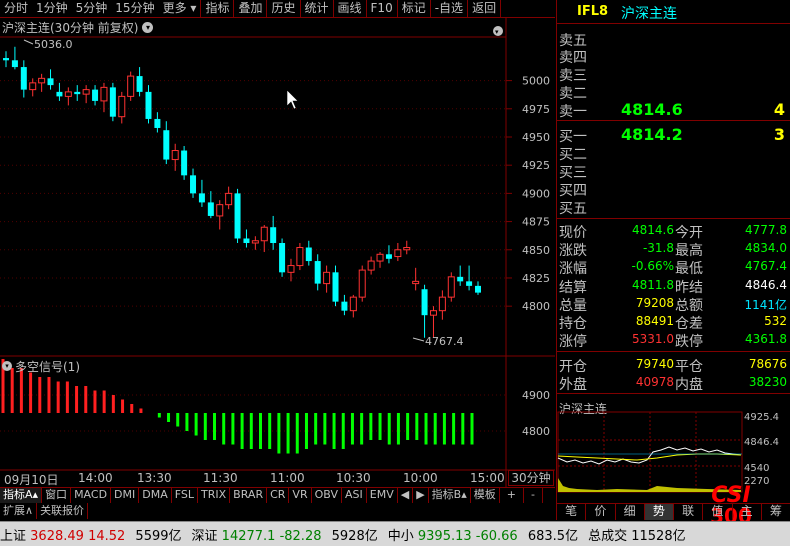 The height and width of the screenshot is (546, 790). I want to click on tab-chips: 筹, so click(776, 512).